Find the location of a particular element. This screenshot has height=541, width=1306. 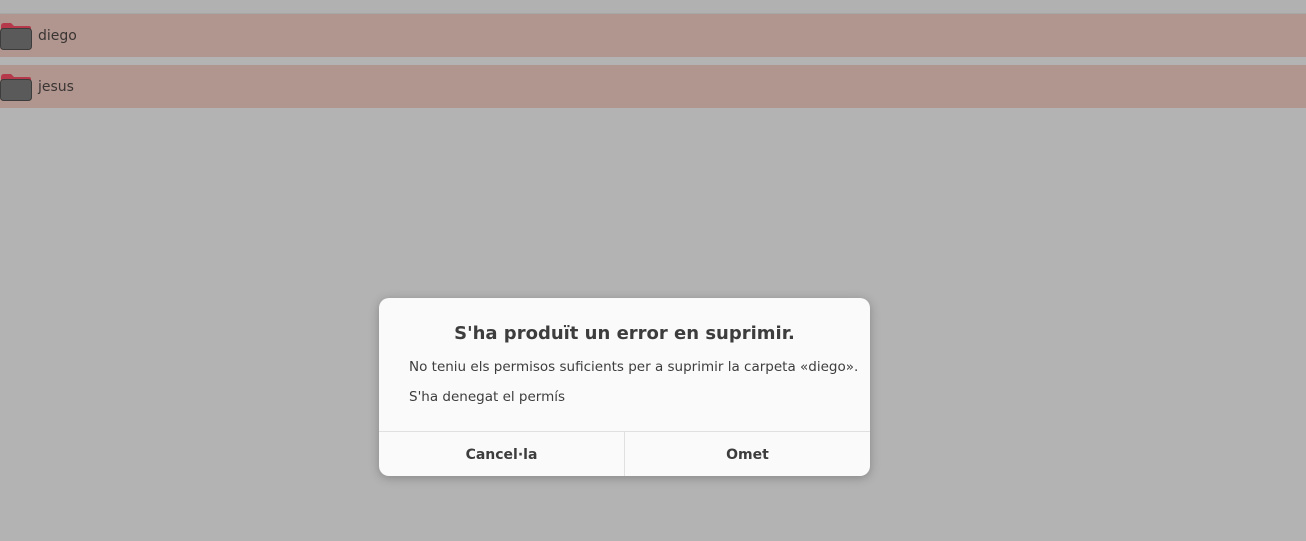

file-row-jesus: jesus is located at coordinates (653, 86).